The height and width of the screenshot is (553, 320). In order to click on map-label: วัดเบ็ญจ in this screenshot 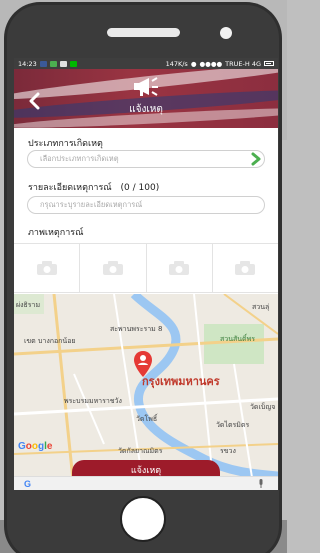, I will do `click(263, 407)`.